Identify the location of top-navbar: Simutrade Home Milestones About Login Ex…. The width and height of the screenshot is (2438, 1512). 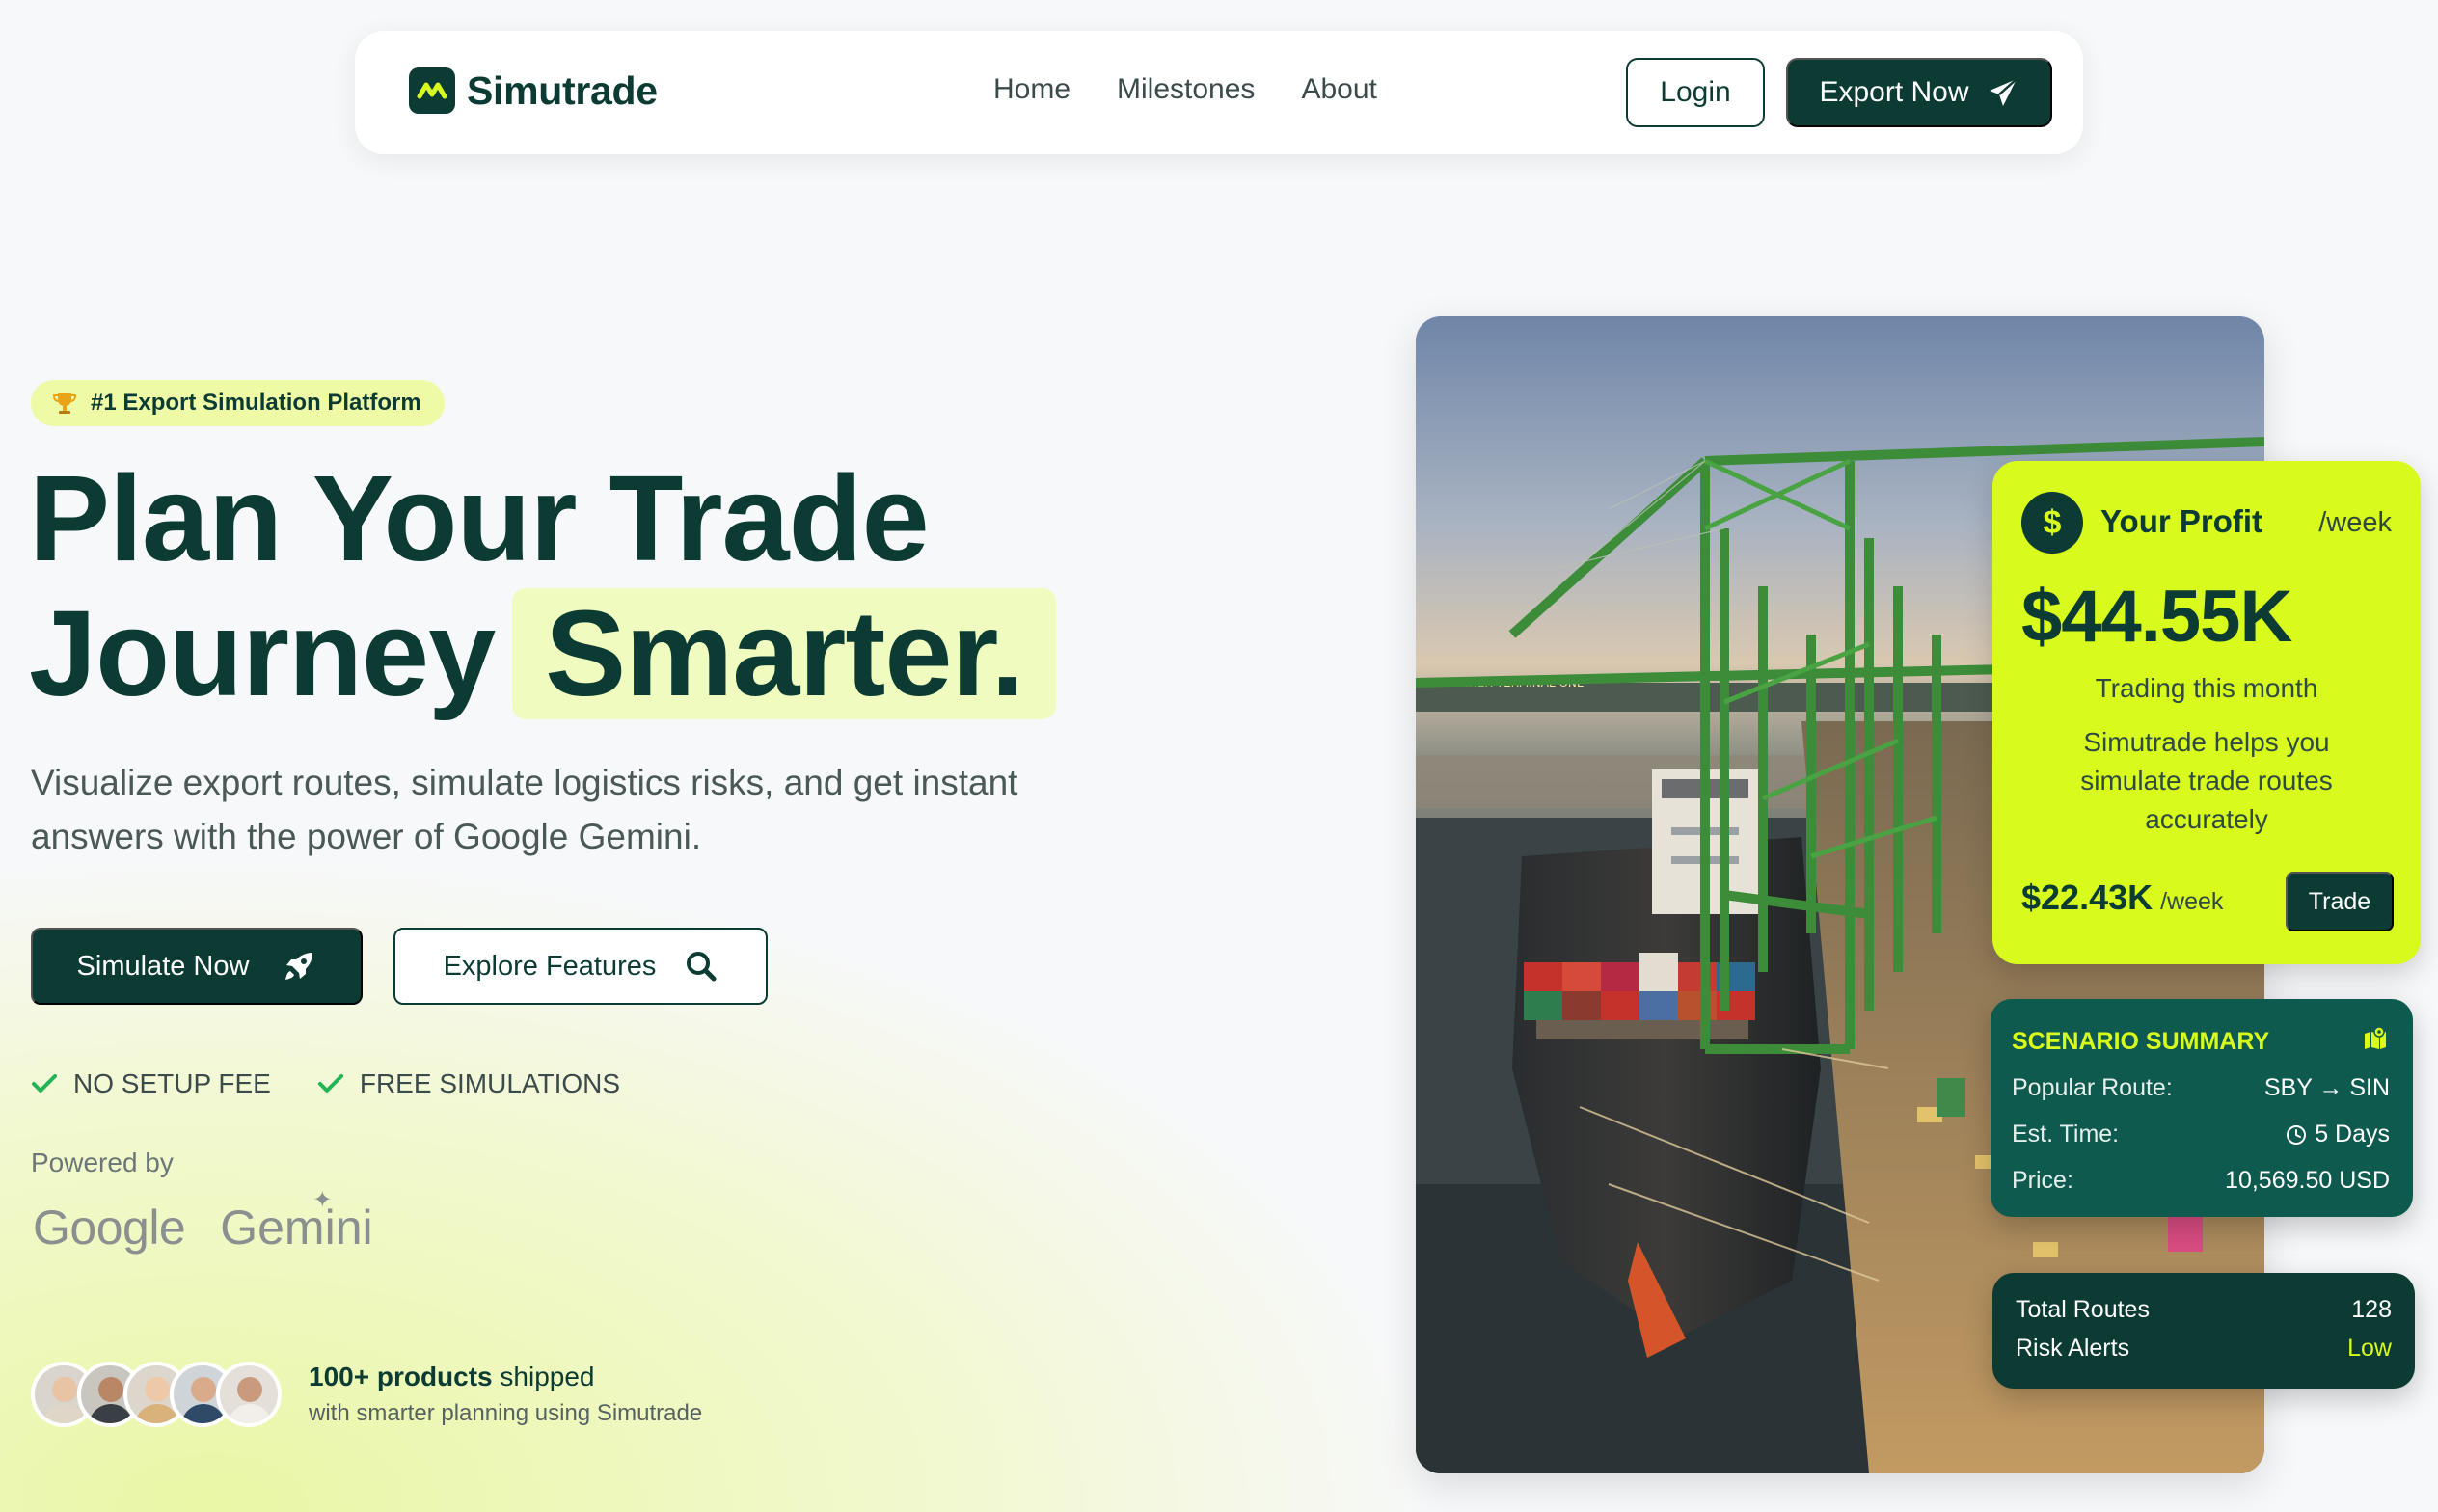
(1219, 92).